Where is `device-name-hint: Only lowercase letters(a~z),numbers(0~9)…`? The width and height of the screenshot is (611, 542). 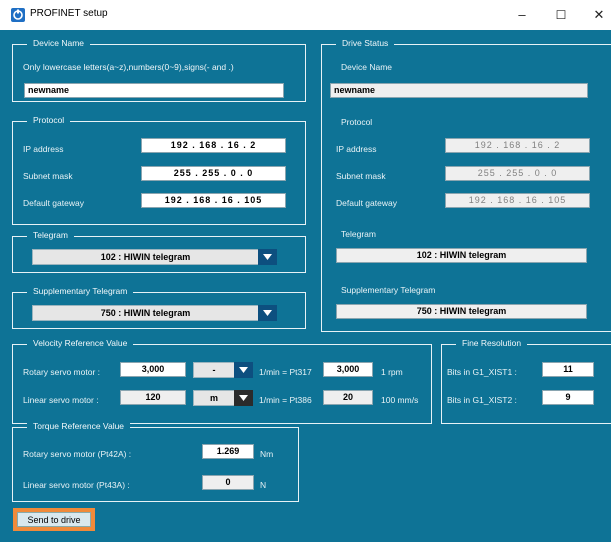 device-name-hint: Only lowercase letters(a~z),numbers(0~9)… is located at coordinates (128, 67).